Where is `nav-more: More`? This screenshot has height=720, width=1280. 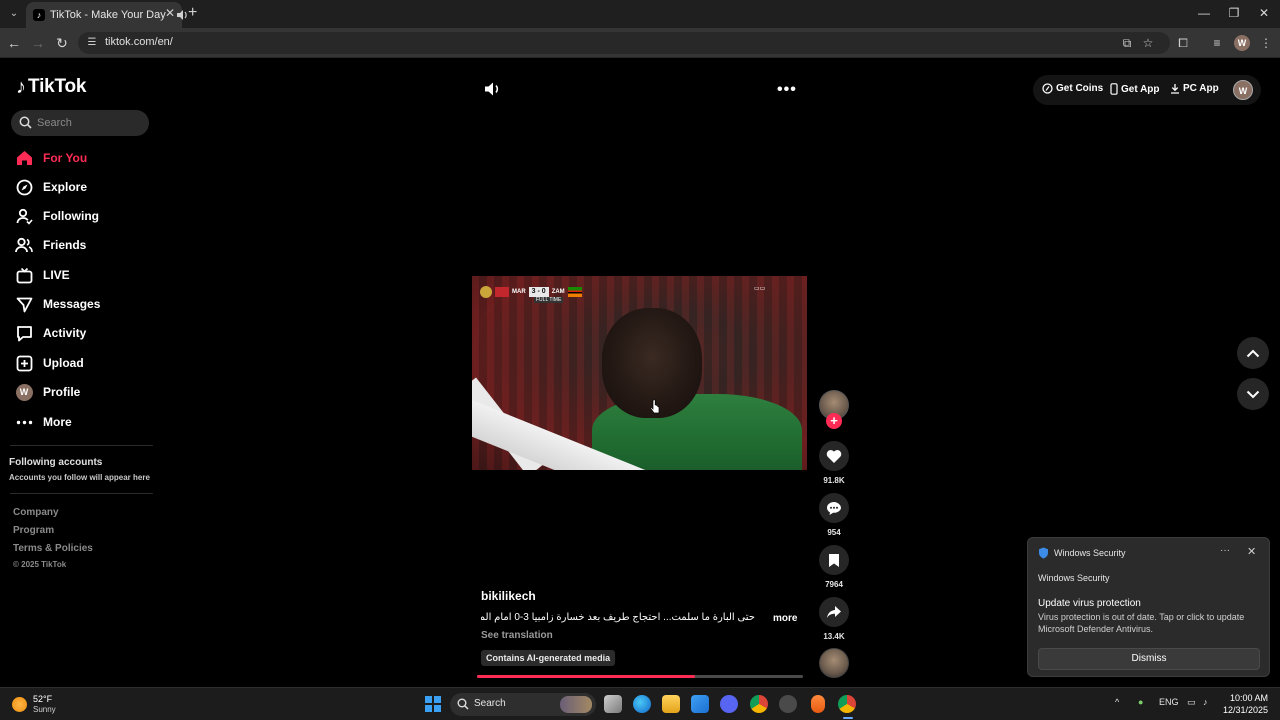
nav-more: More is located at coordinates (85, 422).